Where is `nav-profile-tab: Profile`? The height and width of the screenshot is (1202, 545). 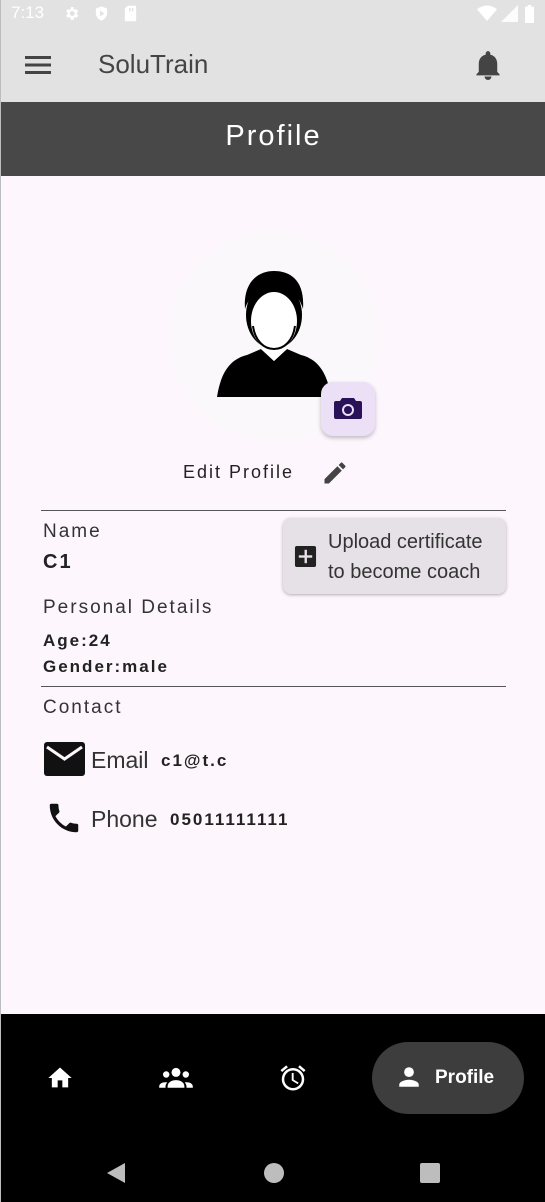
nav-profile-tab: Profile is located at coordinates (448, 1078).